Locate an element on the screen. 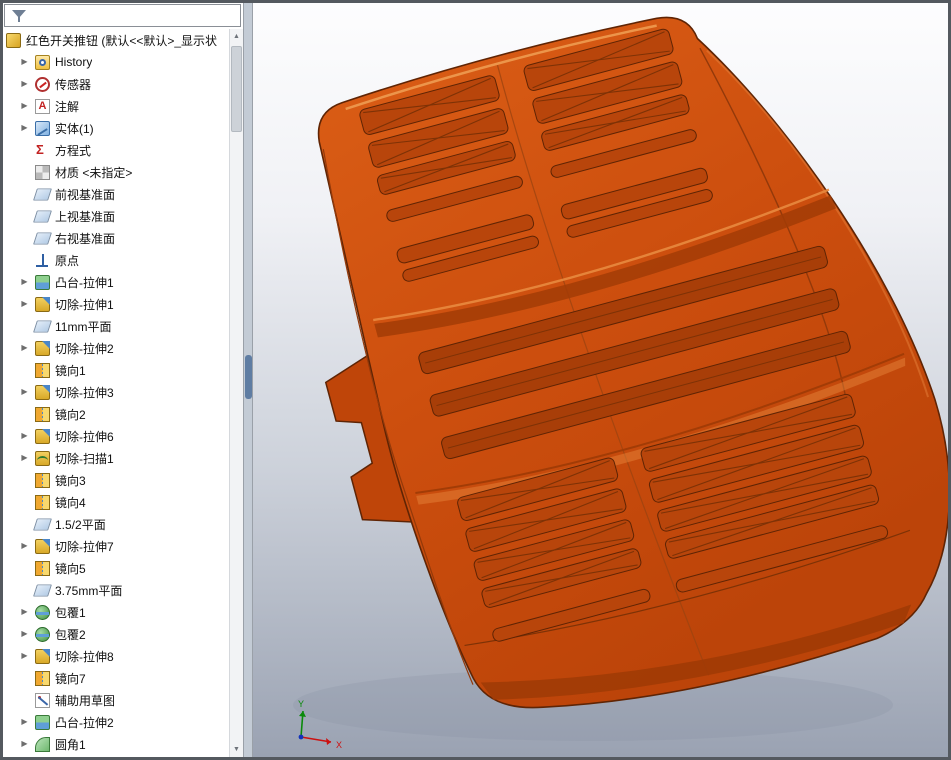  tree-item-32: 圆角1 is located at coordinates (116, 744).